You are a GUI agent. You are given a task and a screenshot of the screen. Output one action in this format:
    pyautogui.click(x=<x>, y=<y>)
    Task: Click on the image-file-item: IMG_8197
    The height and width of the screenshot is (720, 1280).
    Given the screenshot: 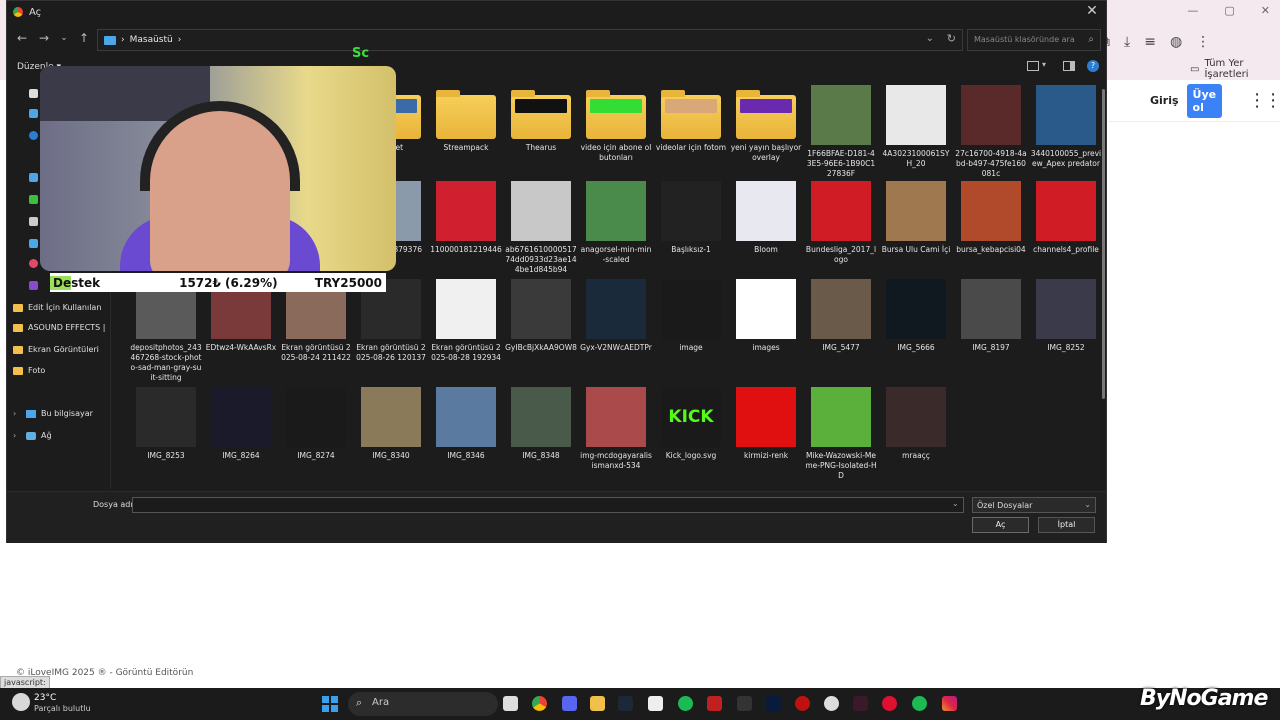 What is the action you would take?
    pyautogui.click(x=991, y=316)
    